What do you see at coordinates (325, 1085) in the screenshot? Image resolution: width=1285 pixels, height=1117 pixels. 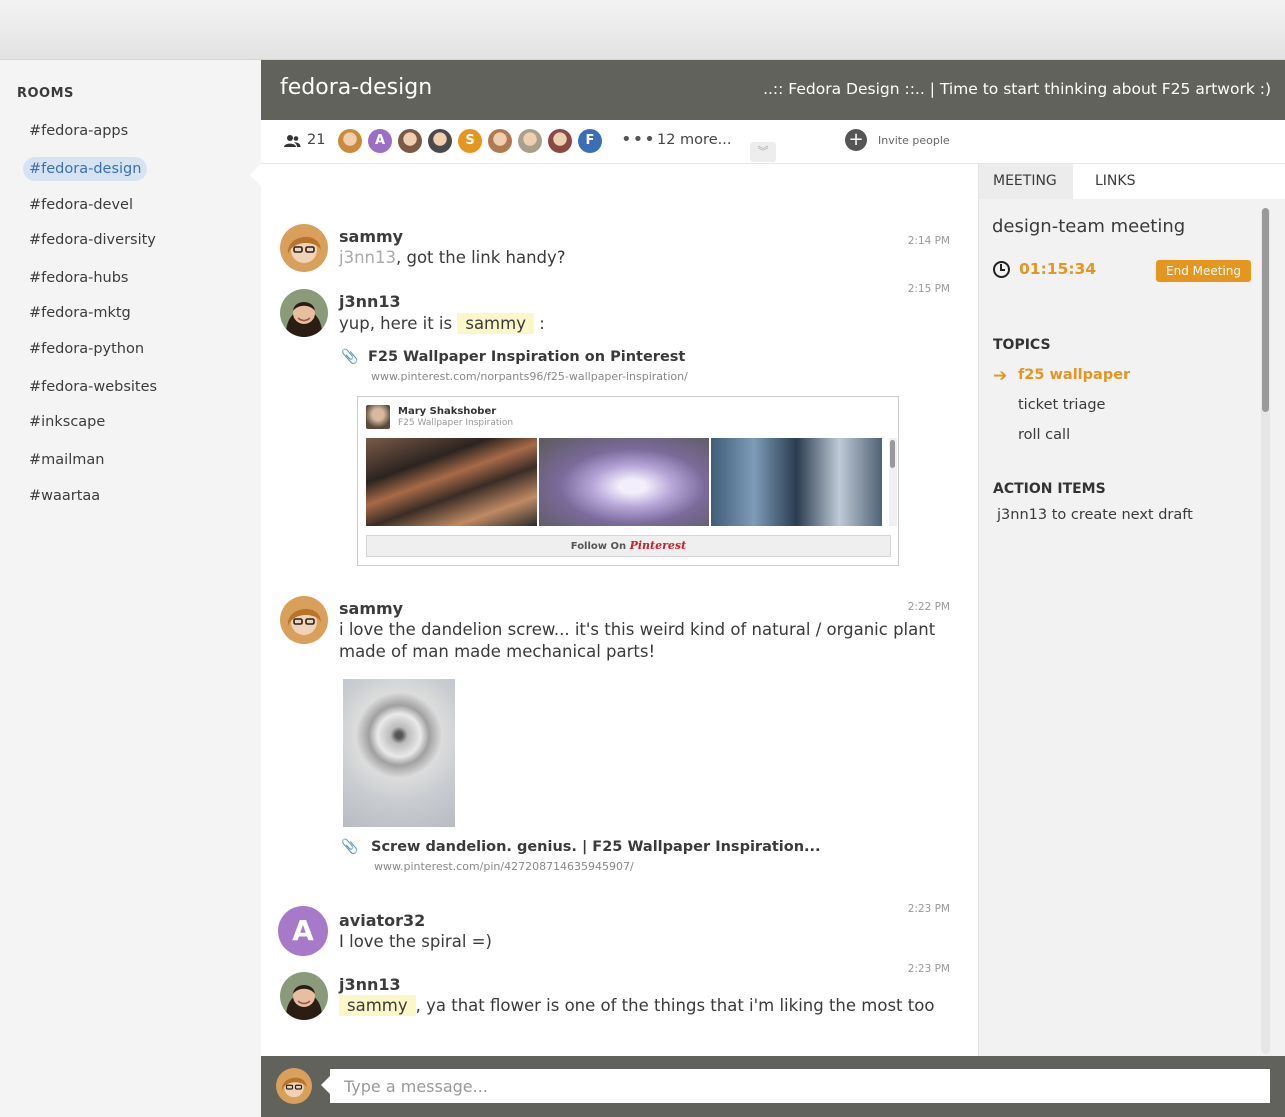 I see `composer-notch` at bounding box center [325, 1085].